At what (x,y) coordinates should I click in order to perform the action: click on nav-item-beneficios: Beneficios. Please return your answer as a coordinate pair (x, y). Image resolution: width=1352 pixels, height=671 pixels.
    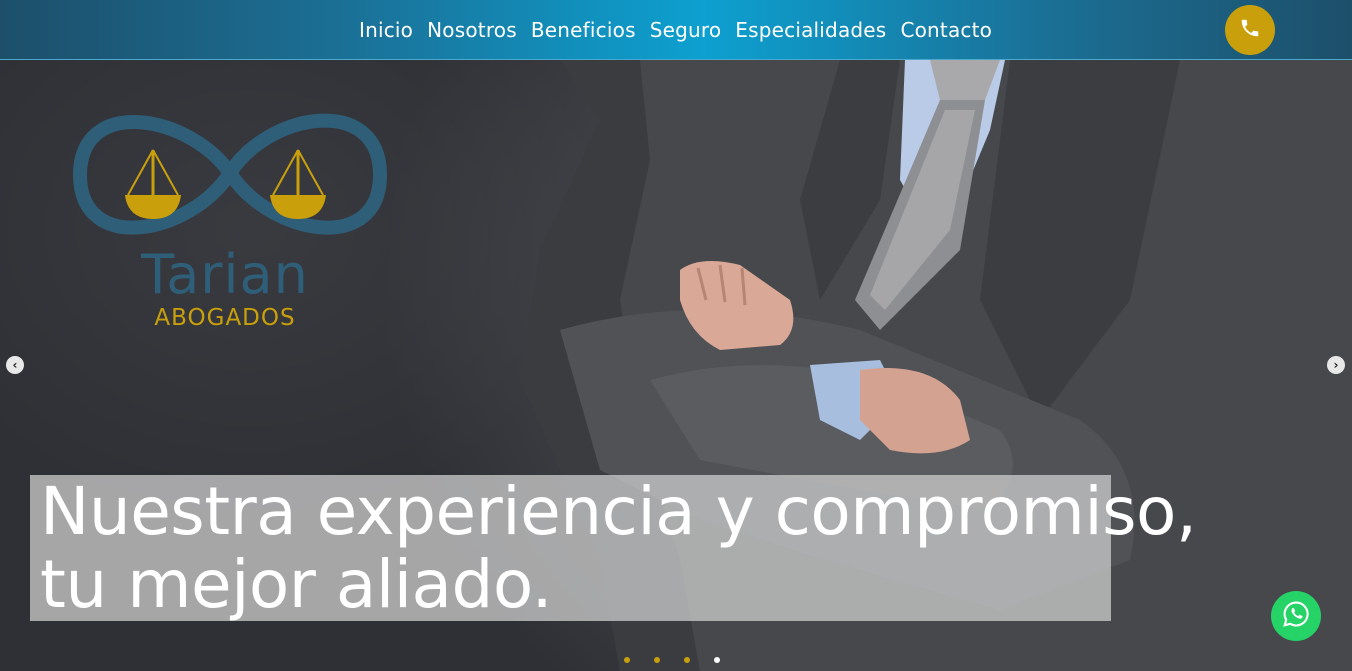
    Looking at the image, I should click on (583, 30).